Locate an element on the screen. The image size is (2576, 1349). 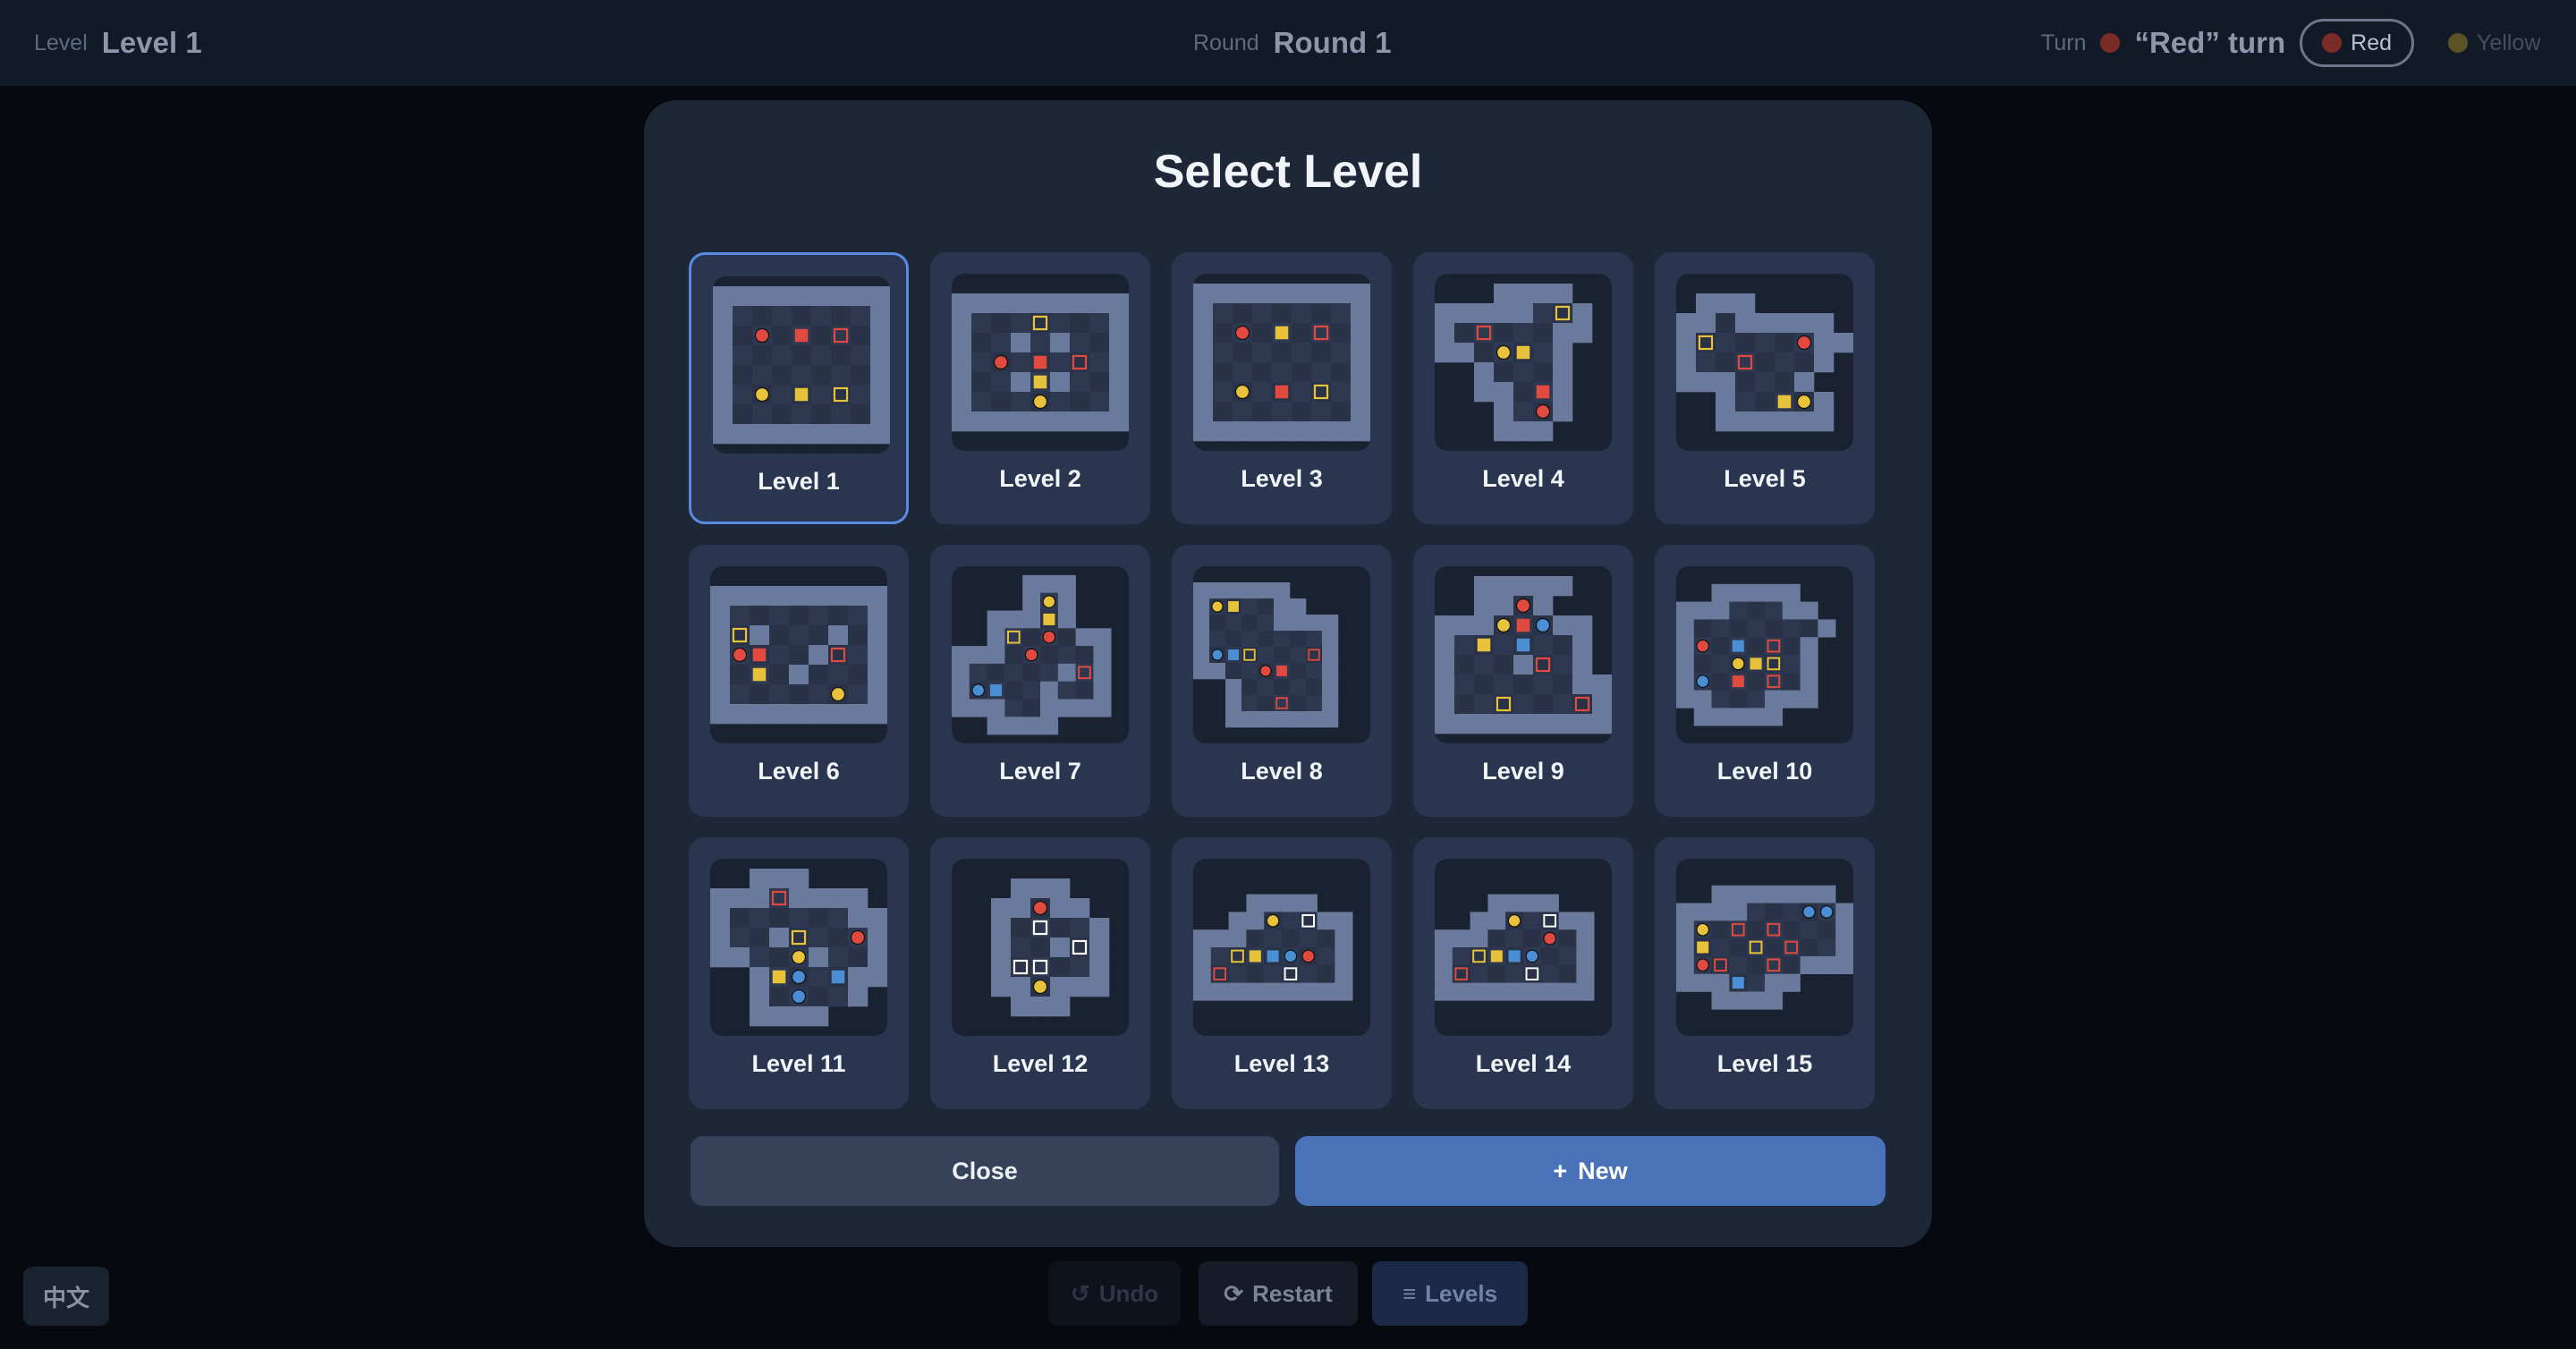
level-card: Level 15 is located at coordinates (1765, 973).